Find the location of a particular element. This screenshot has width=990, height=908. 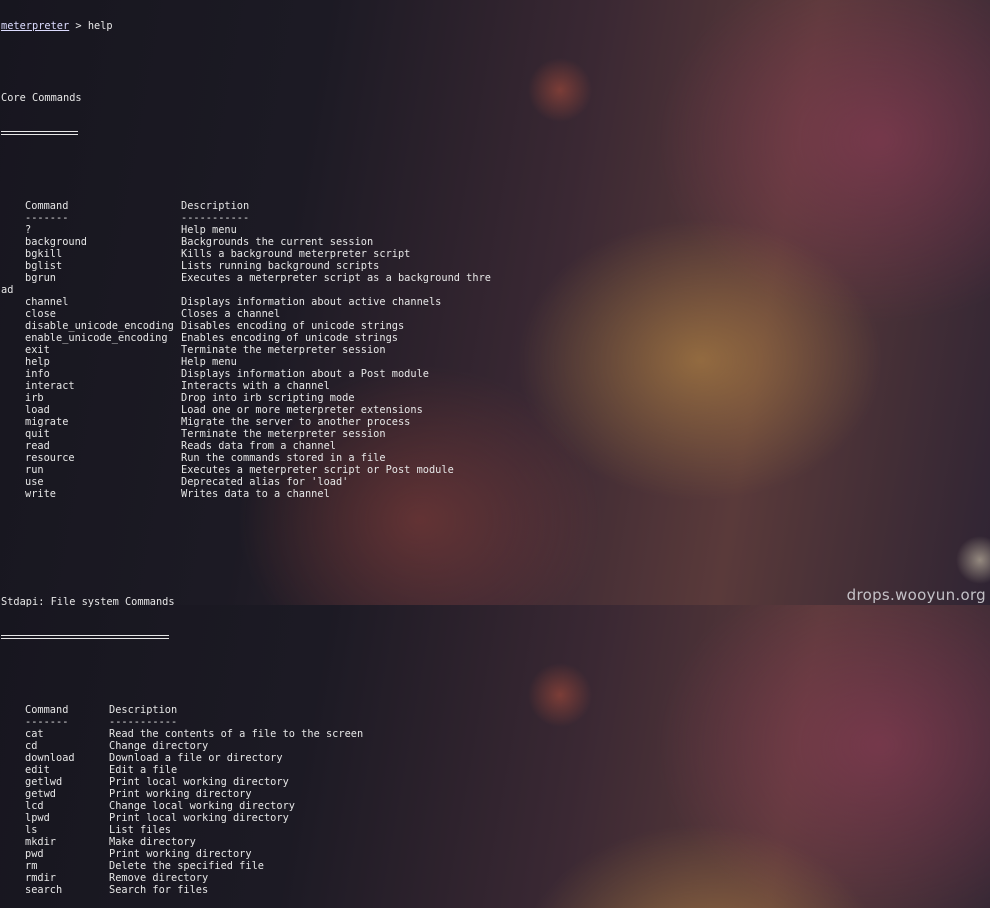

command-description: Remove directory is located at coordinates (159, 878).